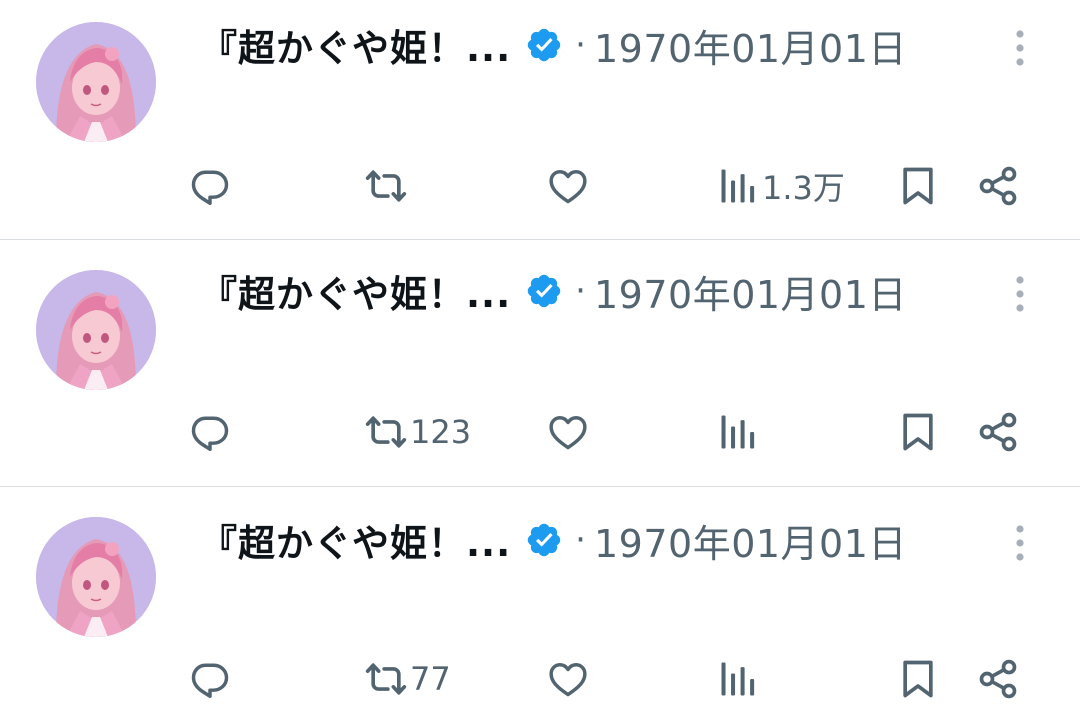  I want to click on views-button: 1.3万, so click(780, 186).